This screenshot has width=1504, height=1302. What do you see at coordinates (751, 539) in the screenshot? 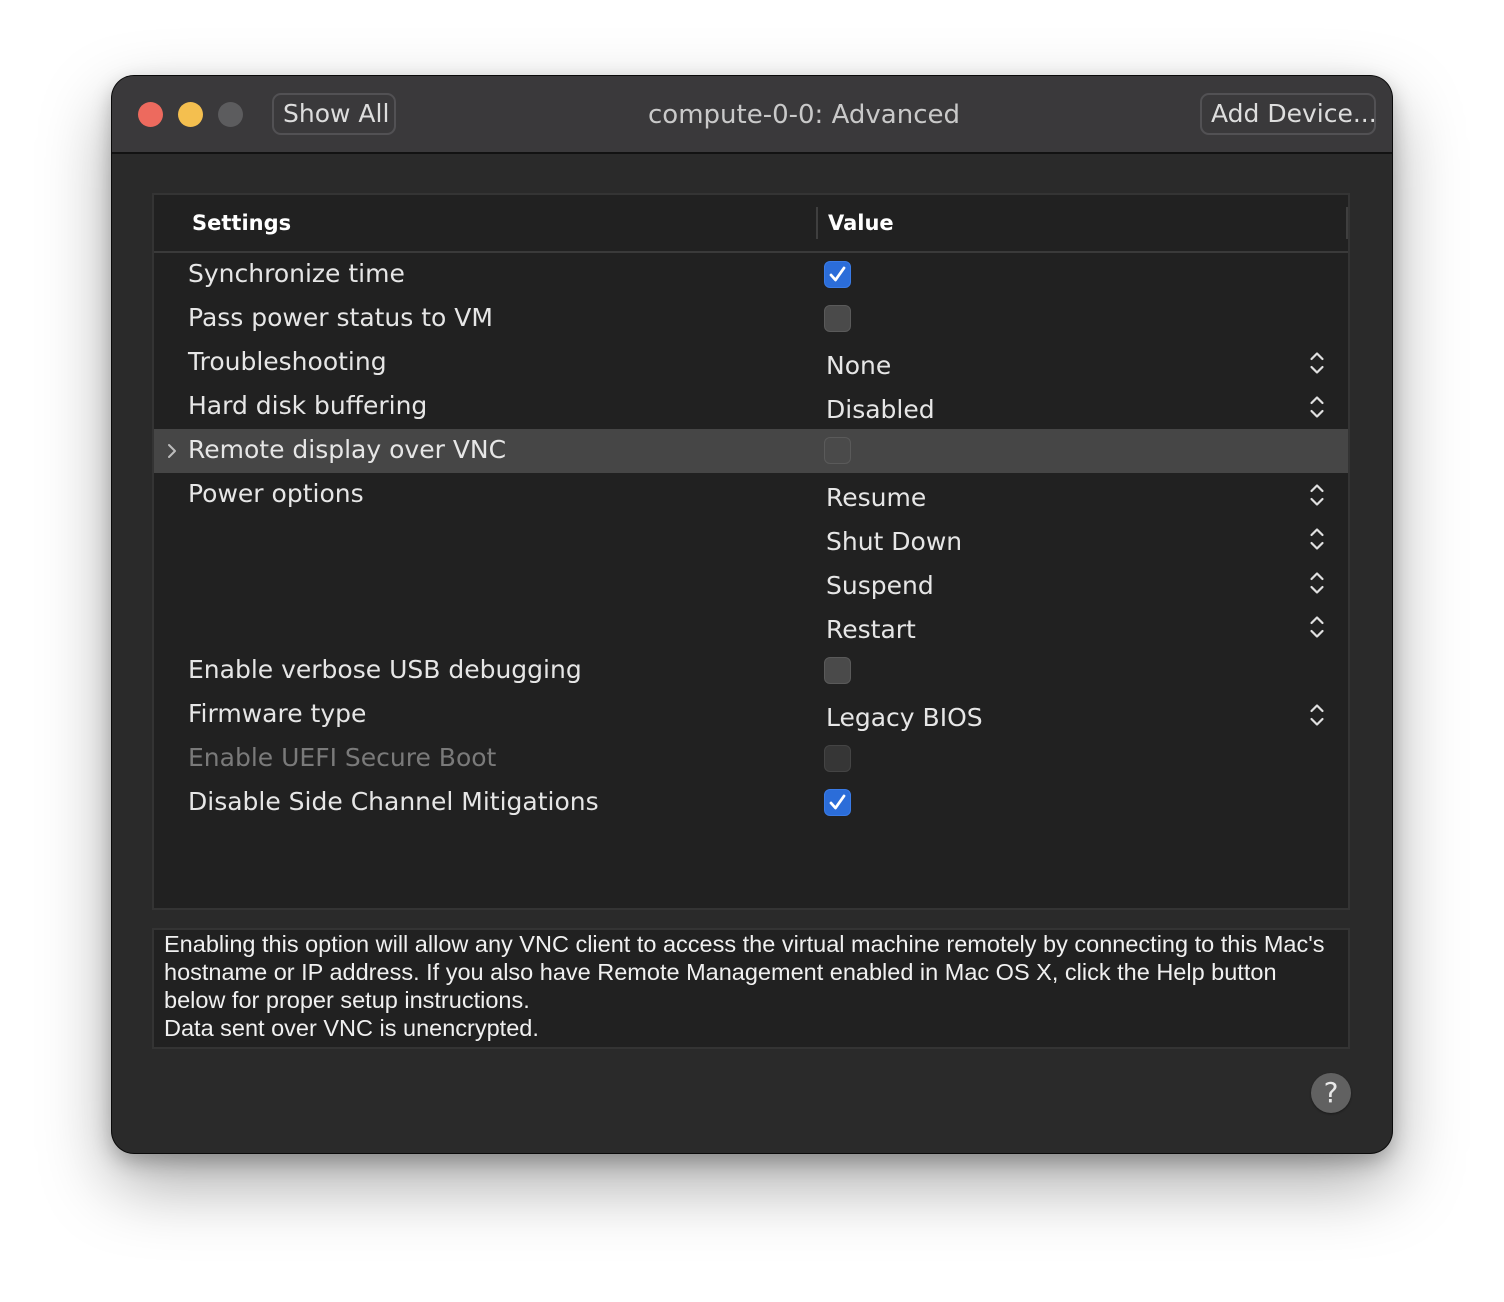
I see `table-row: Shut Down` at bounding box center [751, 539].